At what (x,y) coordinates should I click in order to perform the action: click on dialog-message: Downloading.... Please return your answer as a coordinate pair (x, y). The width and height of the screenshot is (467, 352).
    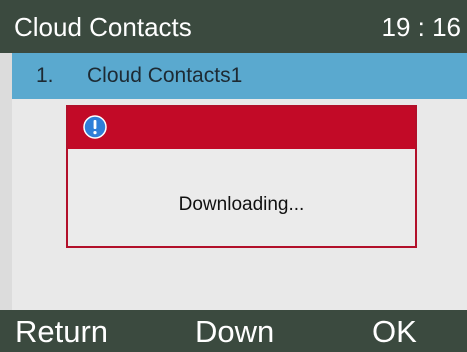
    Looking at the image, I should click on (241, 204).